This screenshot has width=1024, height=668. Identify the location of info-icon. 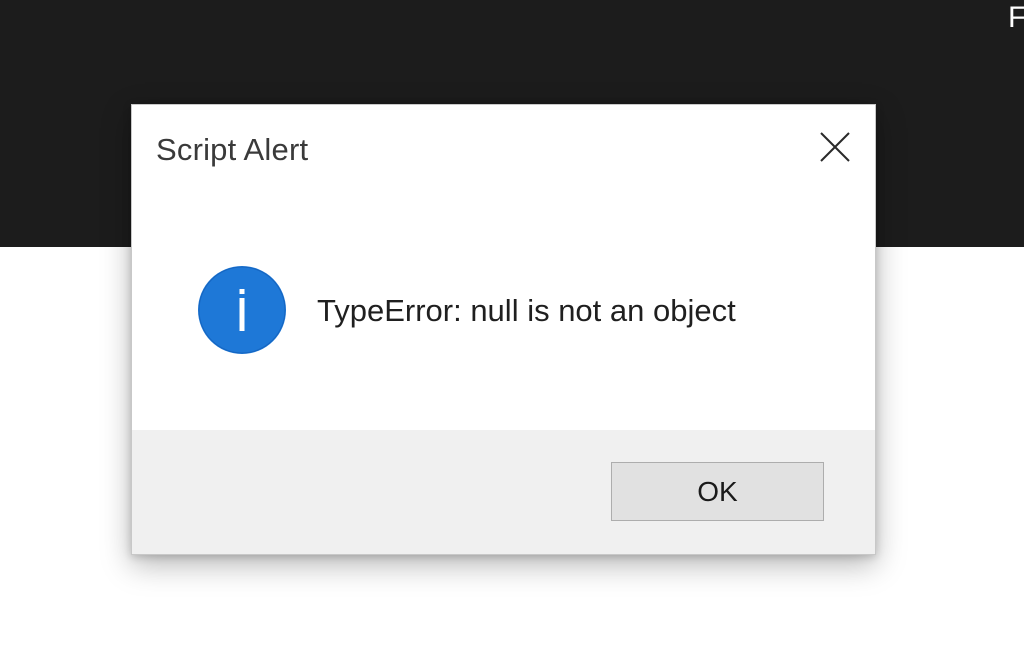
(242, 310).